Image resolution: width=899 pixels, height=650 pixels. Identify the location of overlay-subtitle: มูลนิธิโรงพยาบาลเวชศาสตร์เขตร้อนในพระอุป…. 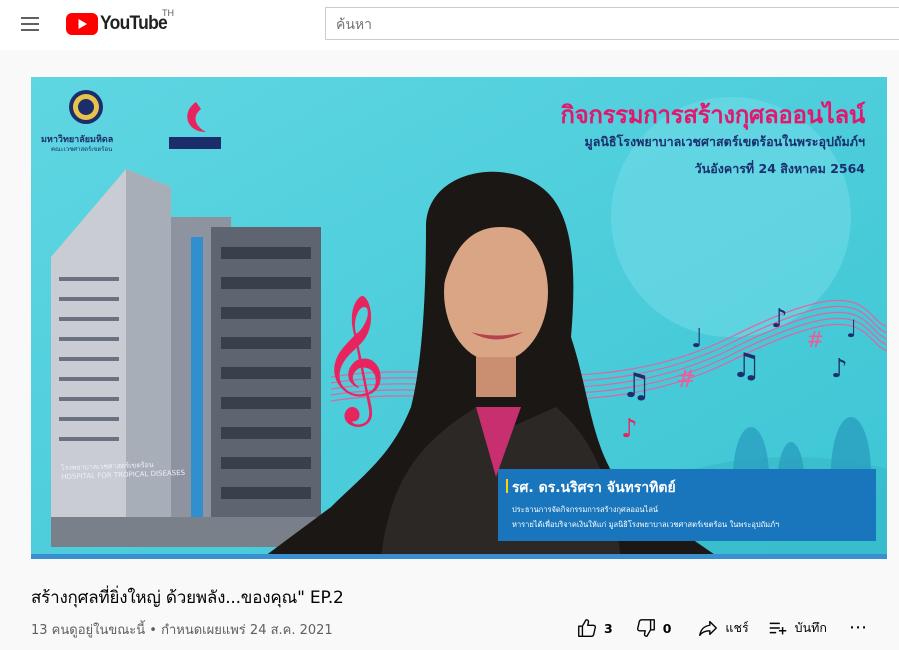
(724, 141).